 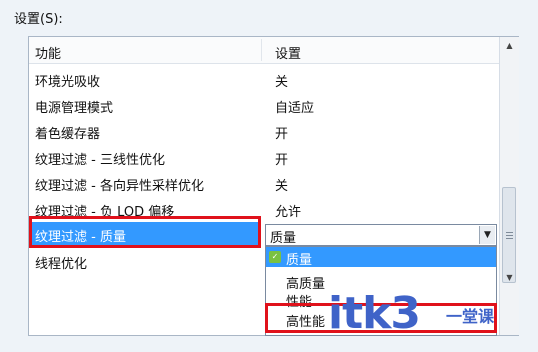 What do you see at coordinates (100, 160) in the screenshot?
I see `setting-name: 纹理过滤 - 三线性优化` at bounding box center [100, 160].